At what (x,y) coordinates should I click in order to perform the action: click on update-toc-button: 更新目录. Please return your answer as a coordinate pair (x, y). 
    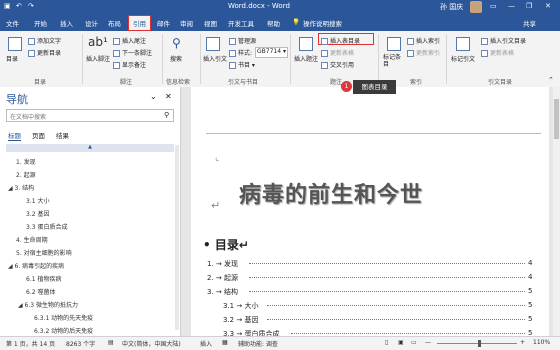
    Looking at the image, I should click on (44, 52).